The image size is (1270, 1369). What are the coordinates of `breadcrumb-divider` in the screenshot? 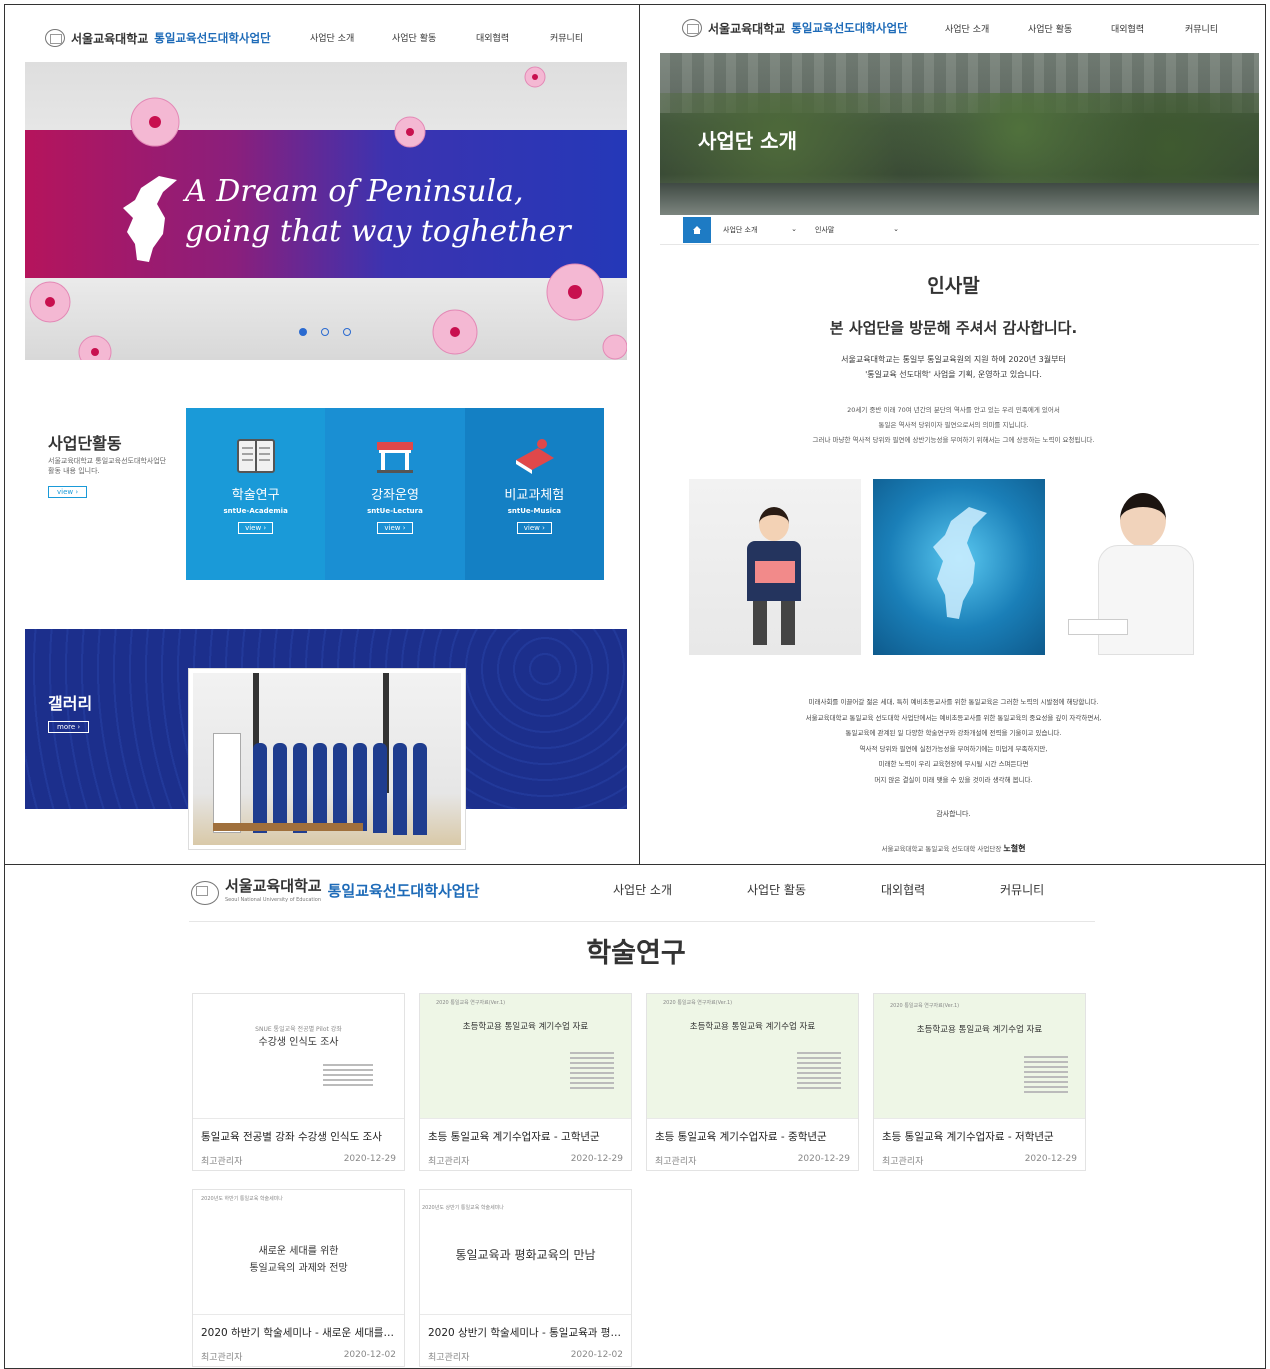 It's located at (959, 244).